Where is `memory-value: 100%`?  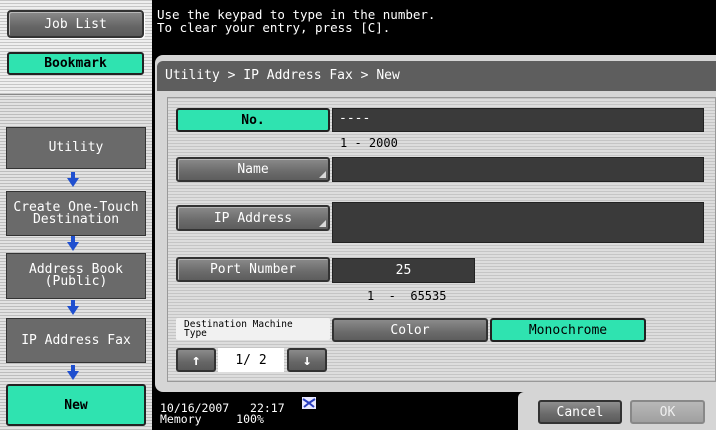 memory-value: 100% is located at coordinates (250, 419).